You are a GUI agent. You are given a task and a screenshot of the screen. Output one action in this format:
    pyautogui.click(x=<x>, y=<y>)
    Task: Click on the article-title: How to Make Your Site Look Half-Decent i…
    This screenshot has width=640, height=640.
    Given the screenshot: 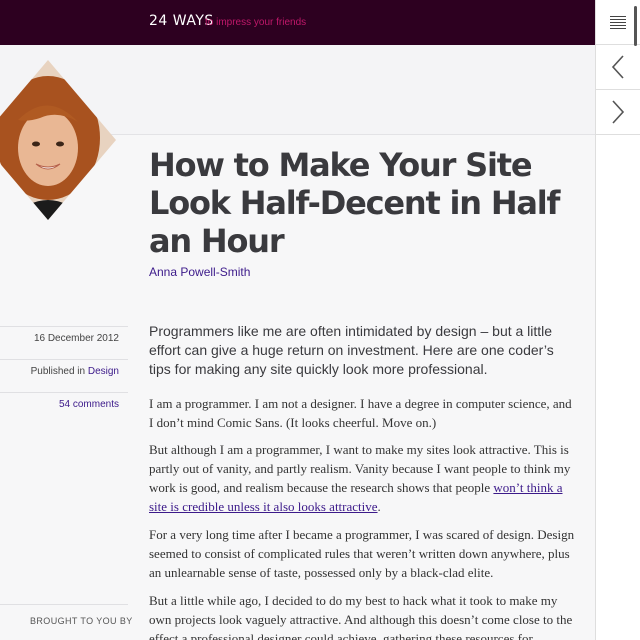 What is the action you would take?
    pyautogui.click(x=354, y=203)
    